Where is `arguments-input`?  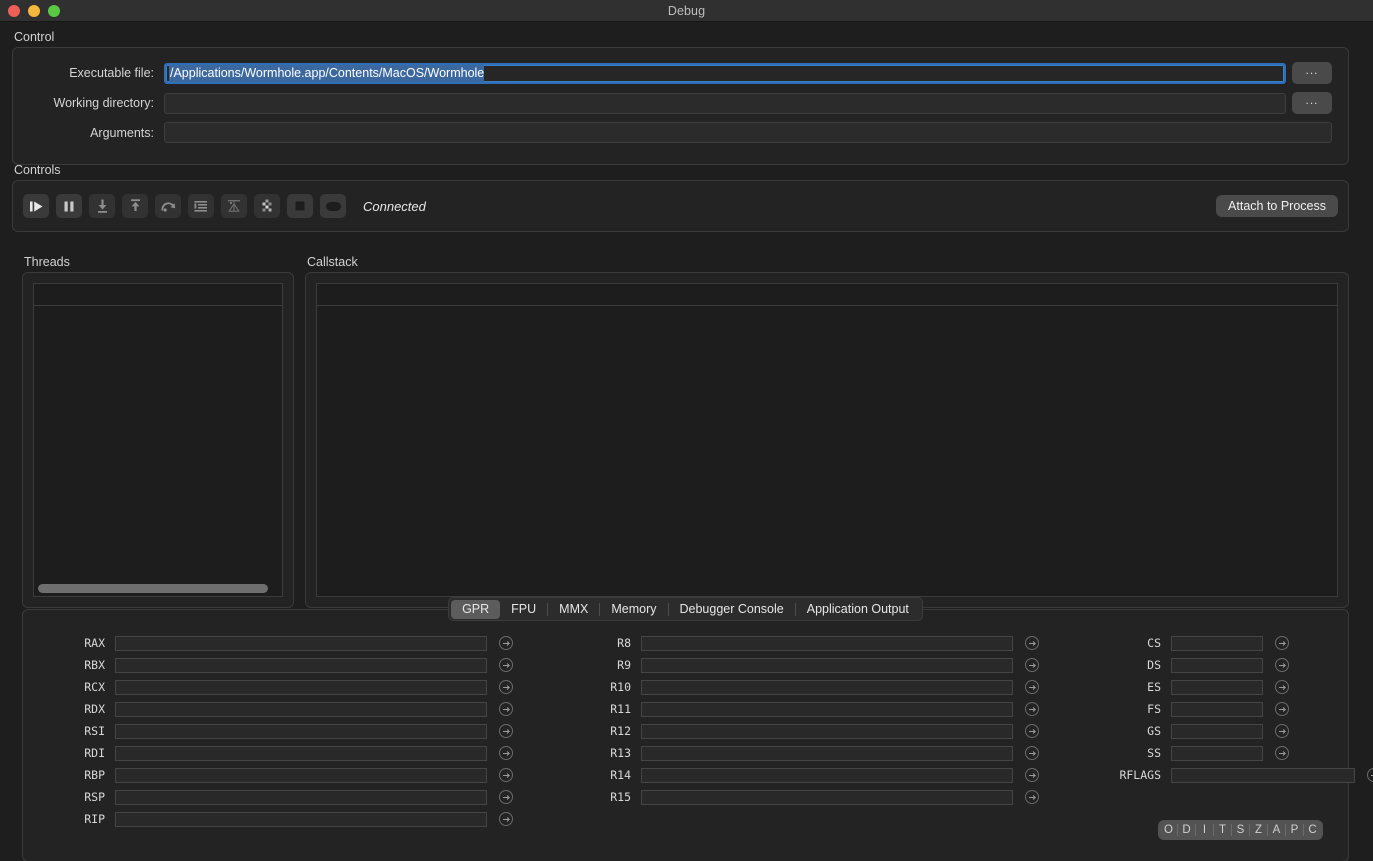 arguments-input is located at coordinates (748, 132).